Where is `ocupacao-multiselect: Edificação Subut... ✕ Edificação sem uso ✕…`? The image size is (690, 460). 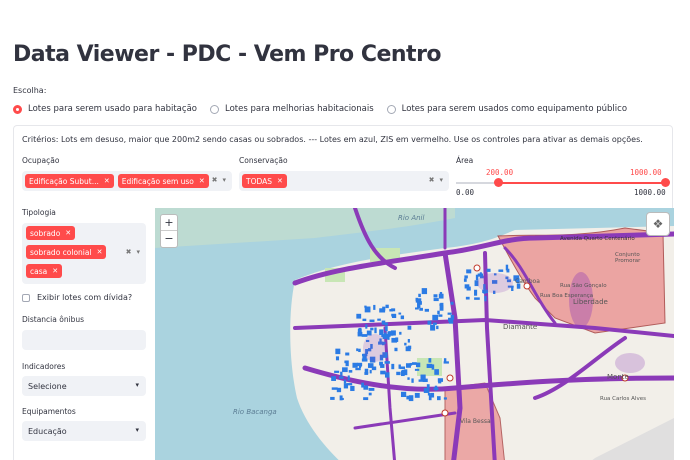
ocupacao-multiselect: Edificação Subut... ✕ Edificação sem uso ✕… is located at coordinates (127, 181).